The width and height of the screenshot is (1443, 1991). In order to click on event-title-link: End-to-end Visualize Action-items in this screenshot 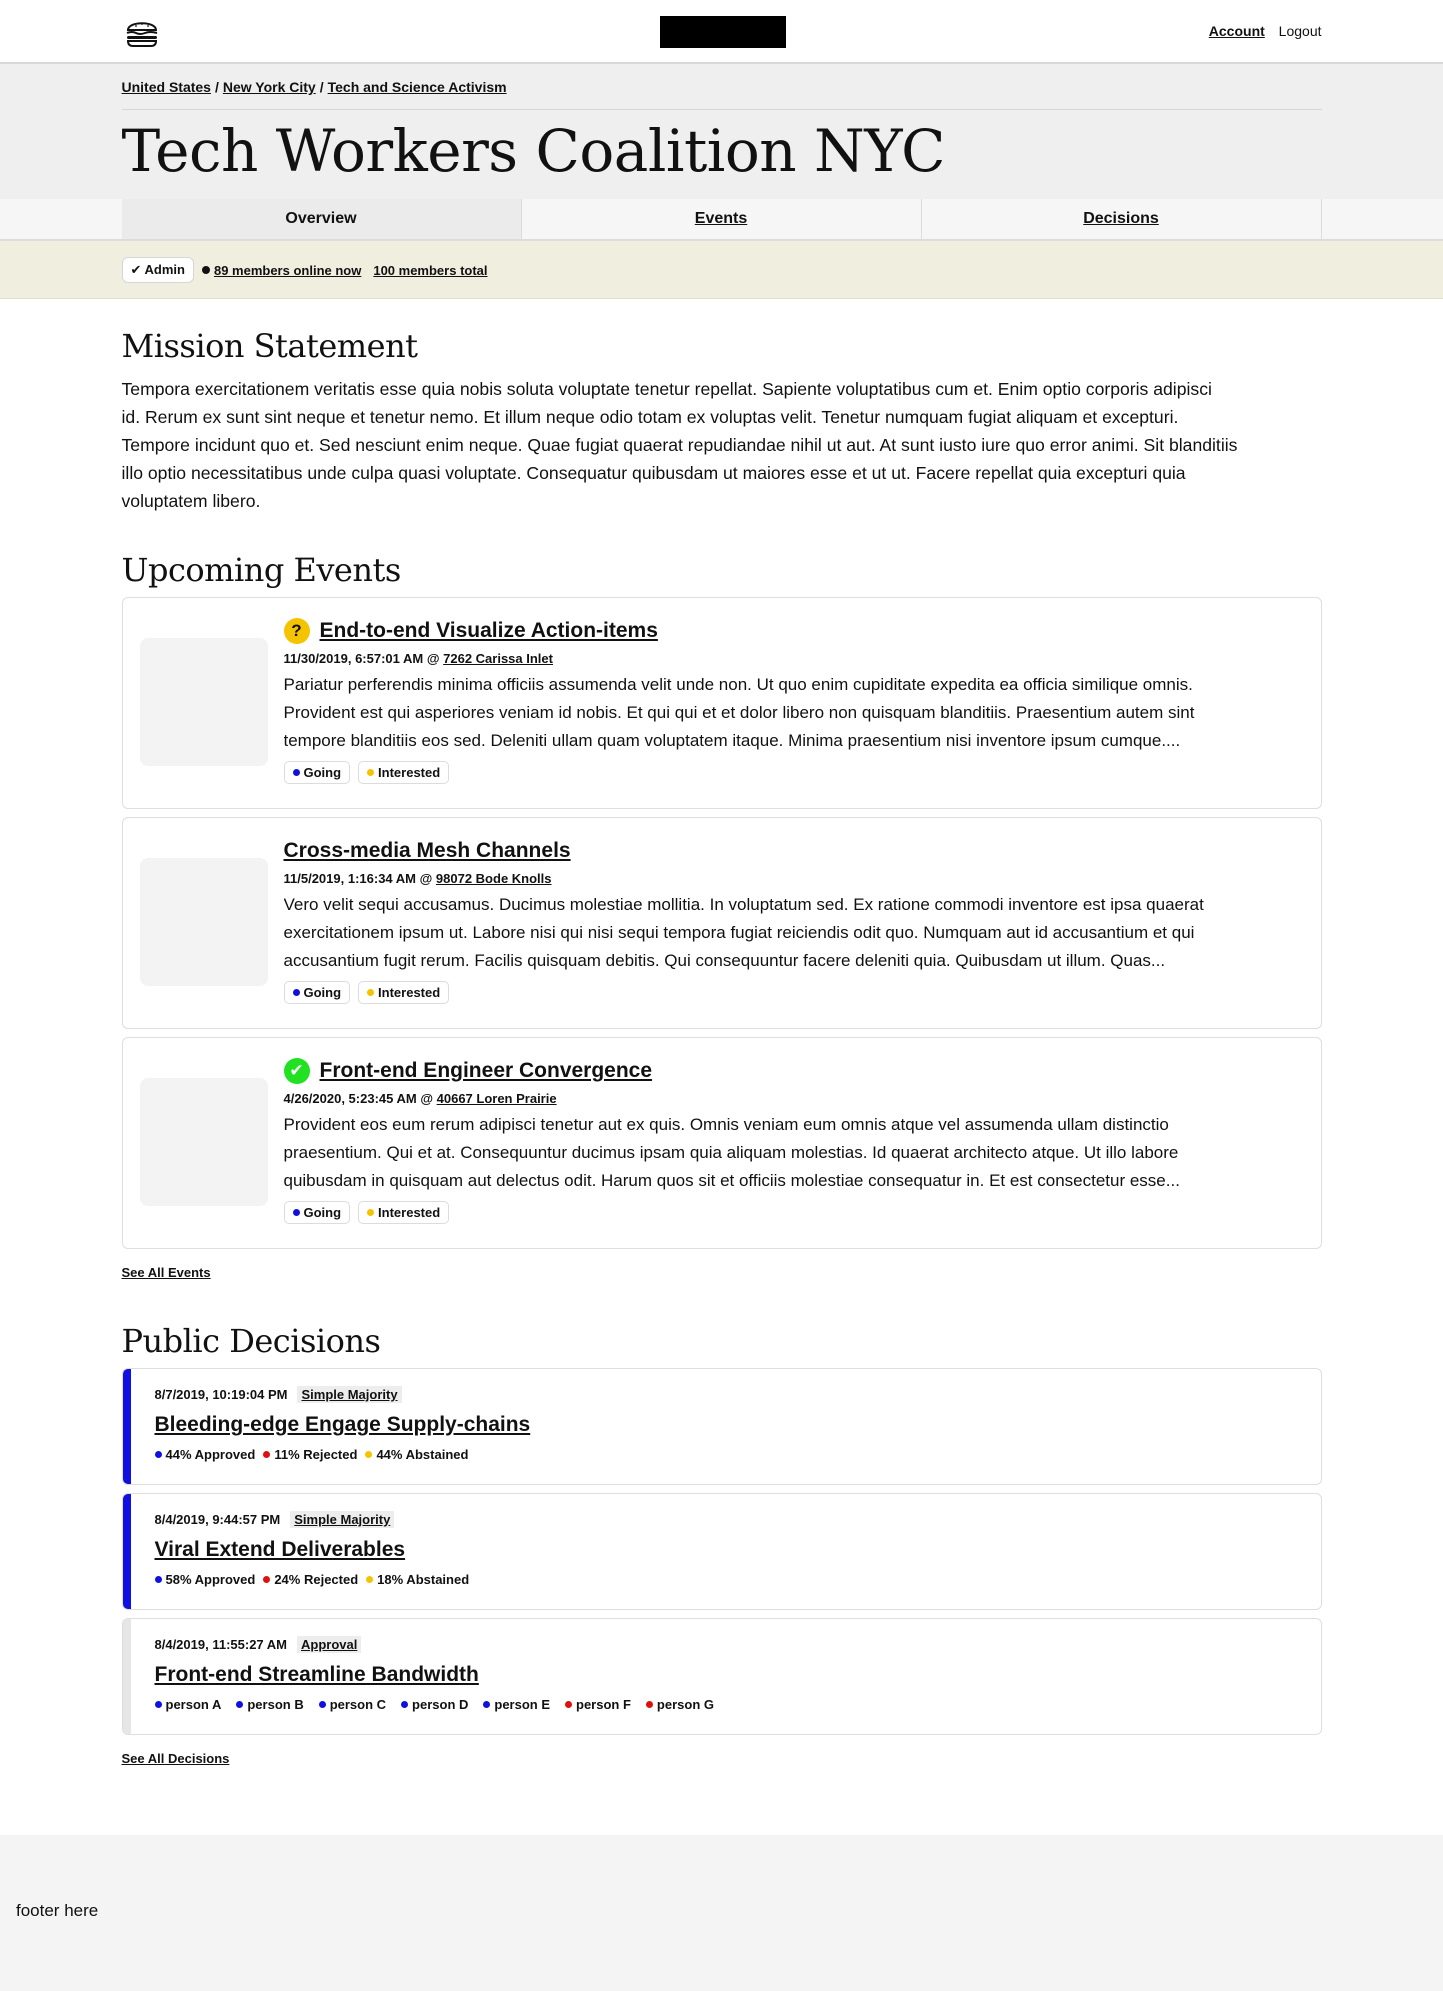, I will do `click(489, 631)`.